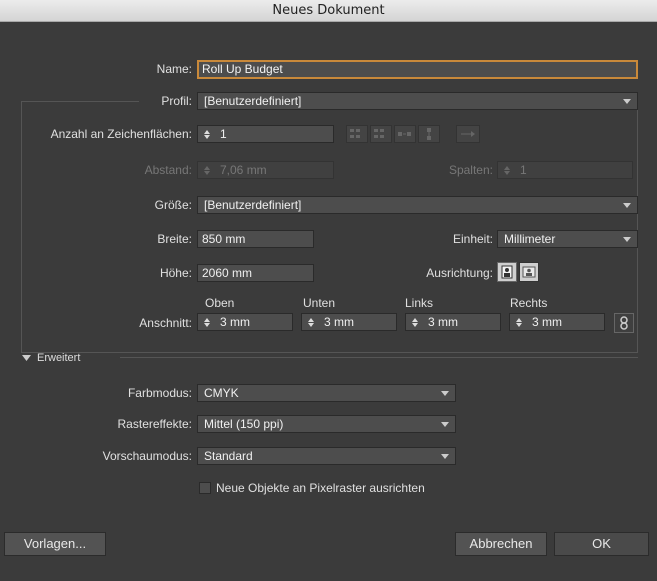 The width and height of the screenshot is (657, 581). What do you see at coordinates (165, 323) in the screenshot?
I see `bleed-label: Anschnitt:` at bounding box center [165, 323].